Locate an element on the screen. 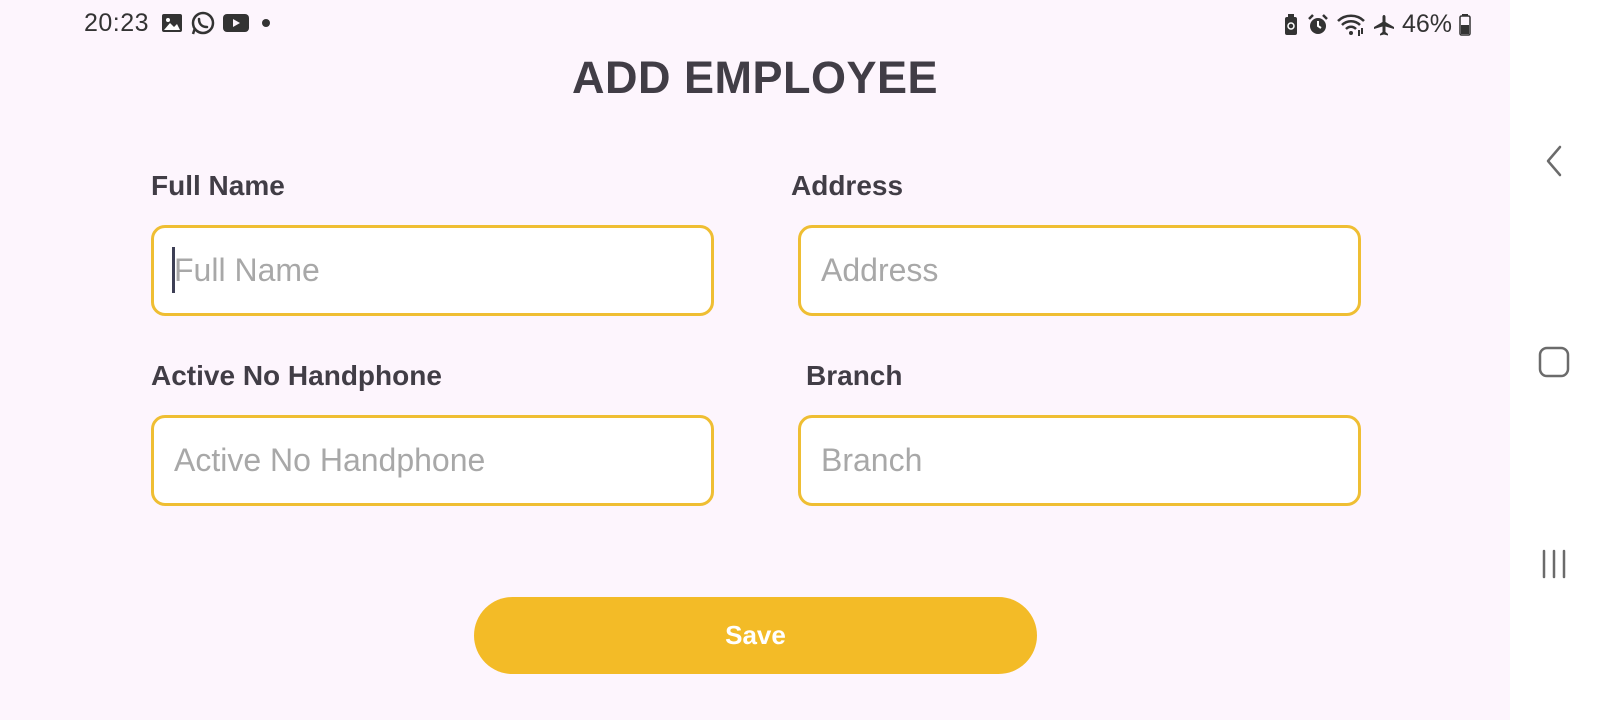  page-title: ADD EMPLOYEE is located at coordinates (755, 77).